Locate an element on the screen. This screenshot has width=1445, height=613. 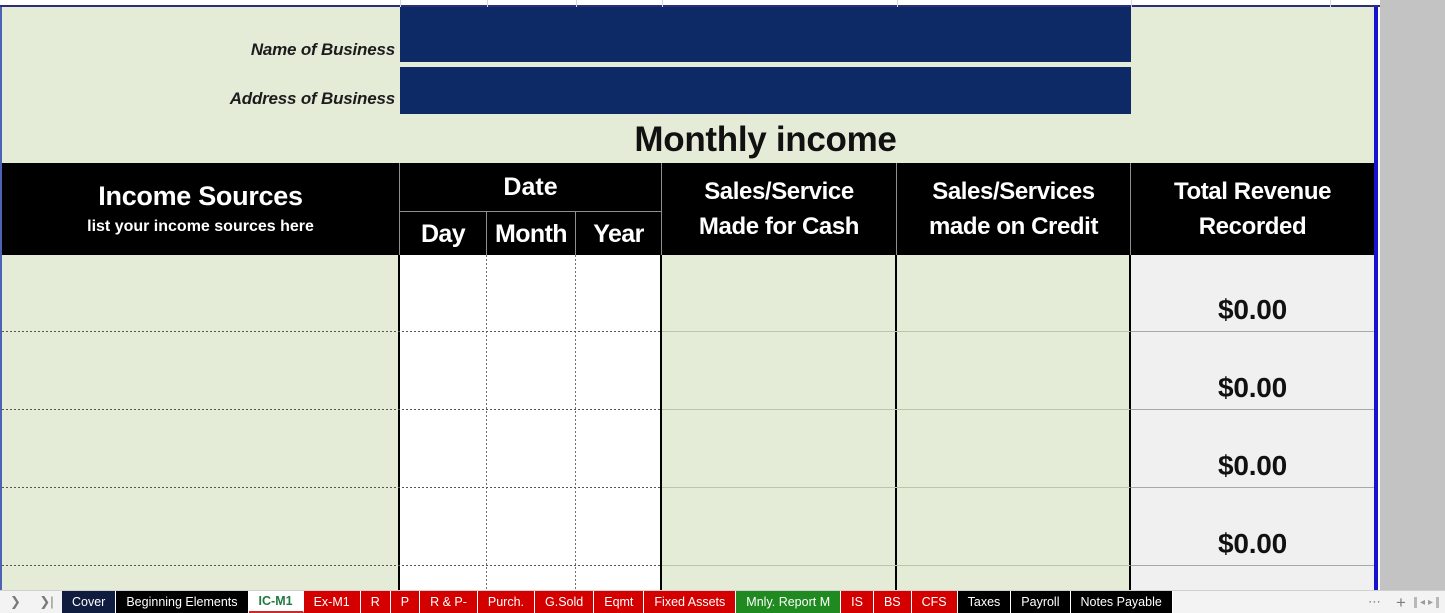
sales-cash-column-body is located at coordinates (779, 422).